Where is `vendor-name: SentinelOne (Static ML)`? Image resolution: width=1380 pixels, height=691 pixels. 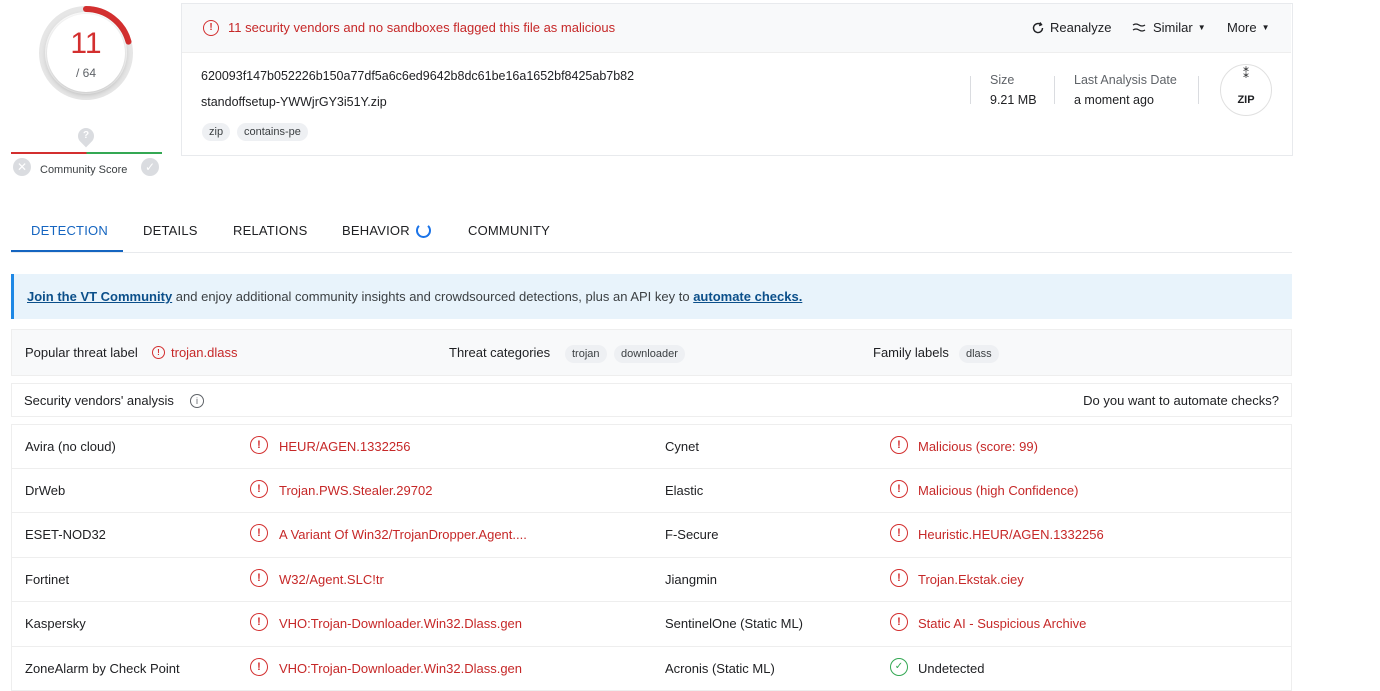
vendor-name: SentinelOne (Static ML) is located at coordinates (734, 623).